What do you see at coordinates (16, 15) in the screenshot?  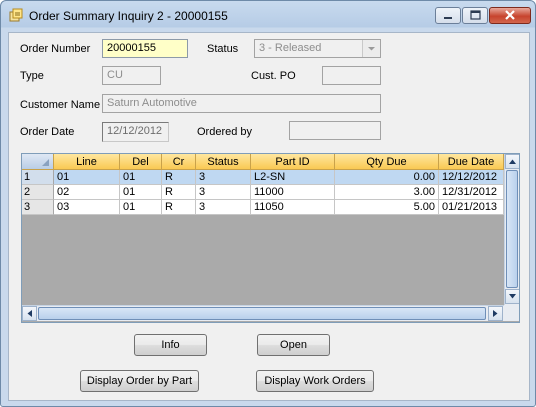 I see `app-icon` at bounding box center [16, 15].